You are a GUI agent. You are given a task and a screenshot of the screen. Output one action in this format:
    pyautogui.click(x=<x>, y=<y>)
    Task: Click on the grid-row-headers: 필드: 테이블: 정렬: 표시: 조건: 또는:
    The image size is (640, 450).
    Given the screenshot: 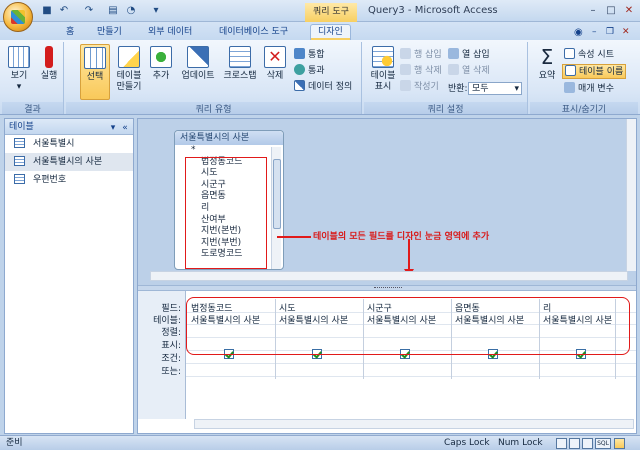 What is the action you would take?
    pyautogui.click(x=162, y=355)
    